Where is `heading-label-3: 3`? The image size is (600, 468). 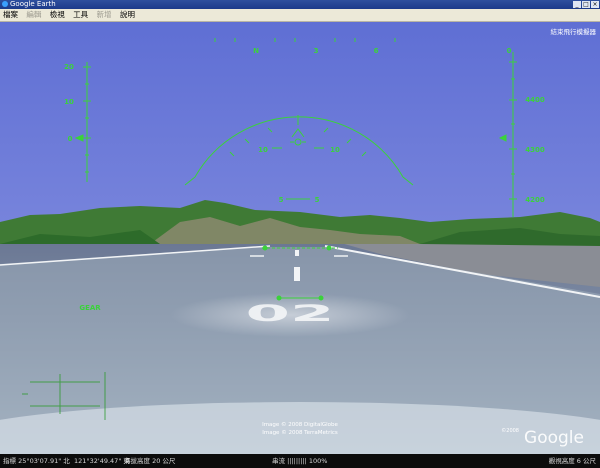 heading-label-3: 3 is located at coordinates (316, 51).